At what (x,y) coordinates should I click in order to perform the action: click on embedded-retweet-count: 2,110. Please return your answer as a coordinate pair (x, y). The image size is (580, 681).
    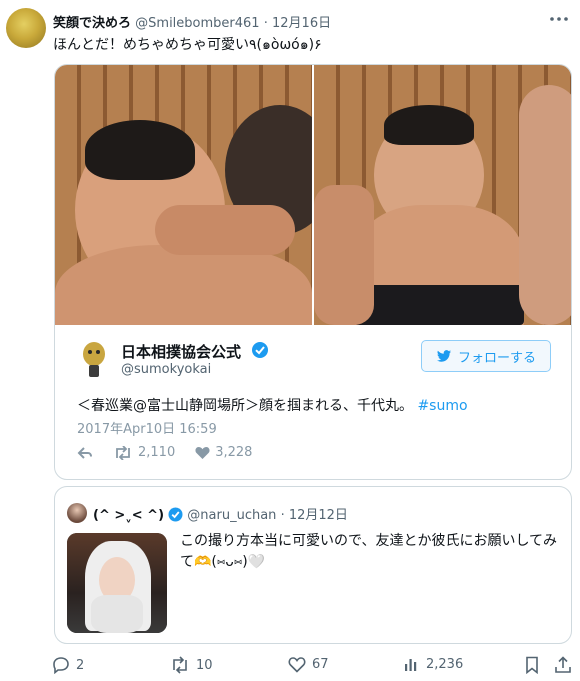
    Looking at the image, I should click on (157, 452).